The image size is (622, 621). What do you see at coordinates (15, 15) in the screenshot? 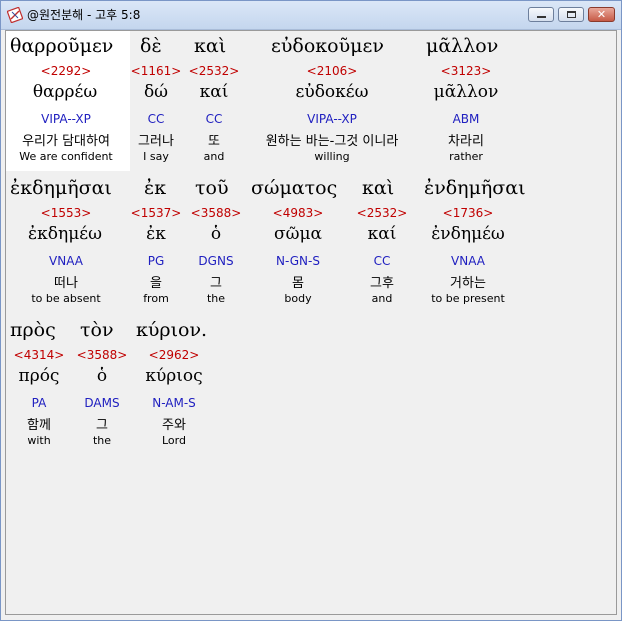
I see `app-logo-icon` at bounding box center [15, 15].